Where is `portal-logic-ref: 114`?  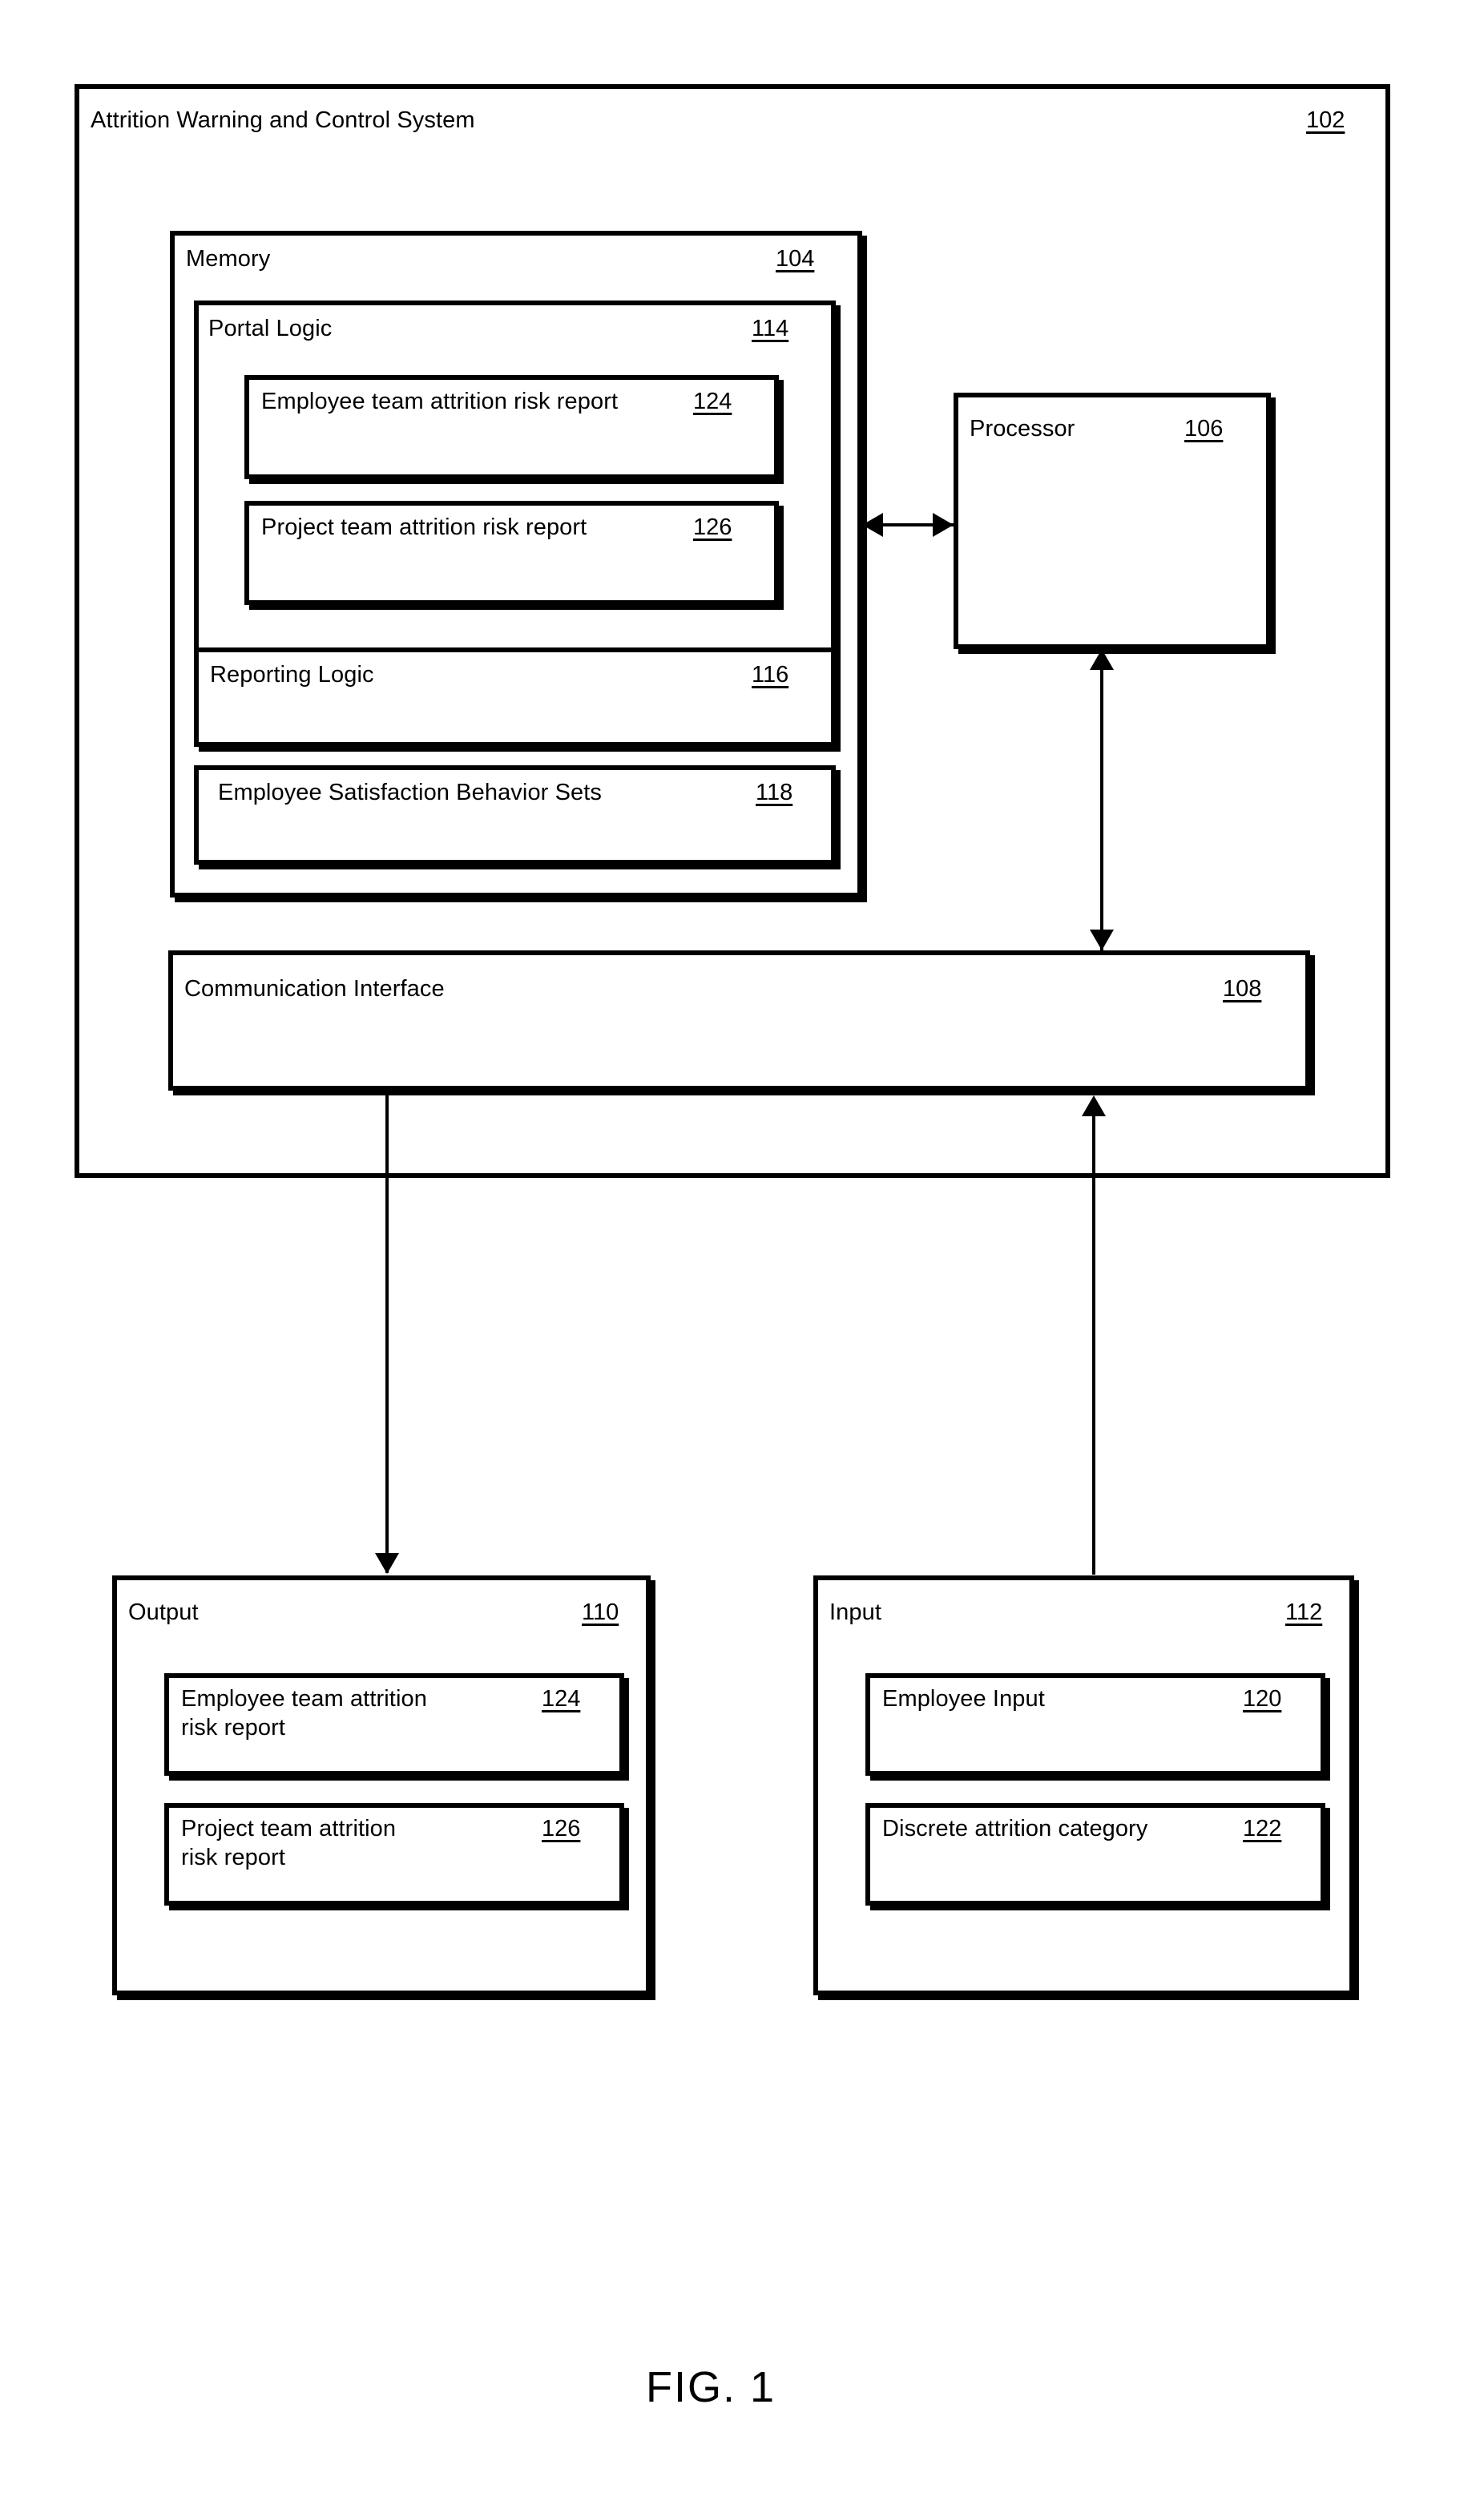 portal-logic-ref: 114 is located at coordinates (771, 328).